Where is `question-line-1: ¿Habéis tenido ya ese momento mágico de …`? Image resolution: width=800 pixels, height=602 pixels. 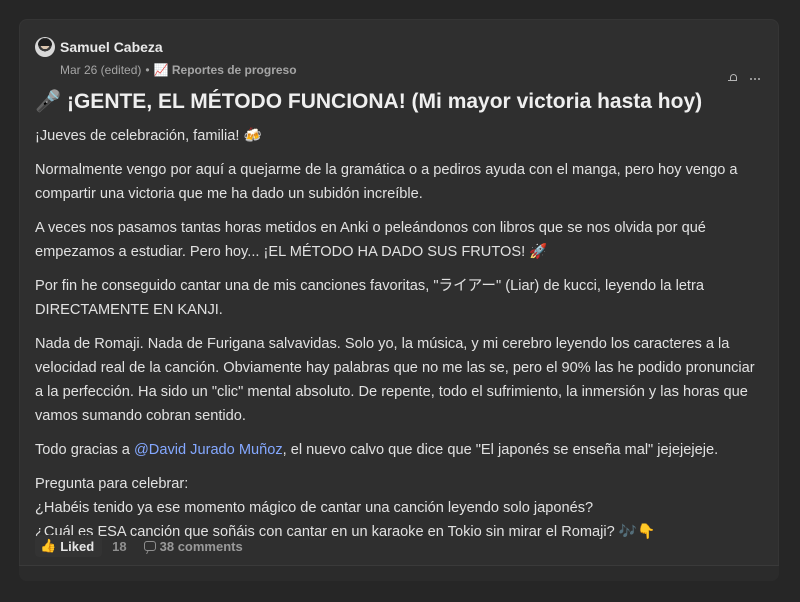 question-line-1: ¿Habéis tenido ya ese momento mágico de … is located at coordinates (314, 508).